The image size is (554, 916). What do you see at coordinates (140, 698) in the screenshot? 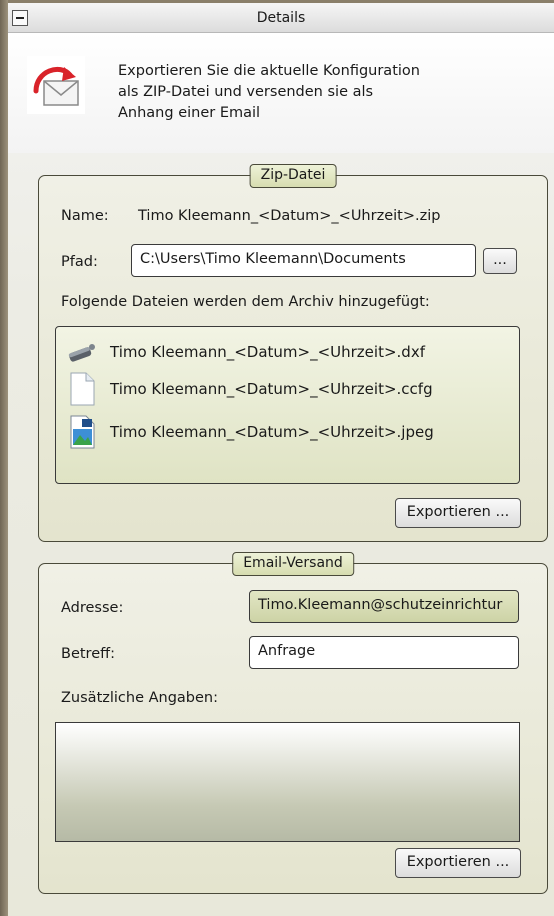
I see `extra-info-label: Zusätzliche Angaben:` at bounding box center [140, 698].